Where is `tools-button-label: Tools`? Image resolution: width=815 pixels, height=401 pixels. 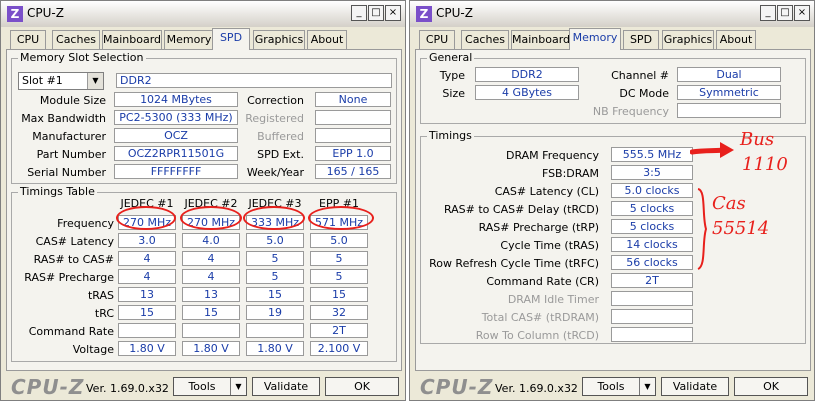 tools-button-label: Tools is located at coordinates (611, 386).